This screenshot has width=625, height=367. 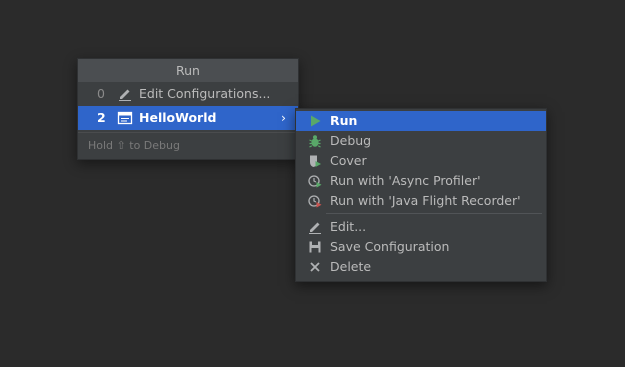 I want to click on submenu-item-run: Run, so click(x=421, y=121).